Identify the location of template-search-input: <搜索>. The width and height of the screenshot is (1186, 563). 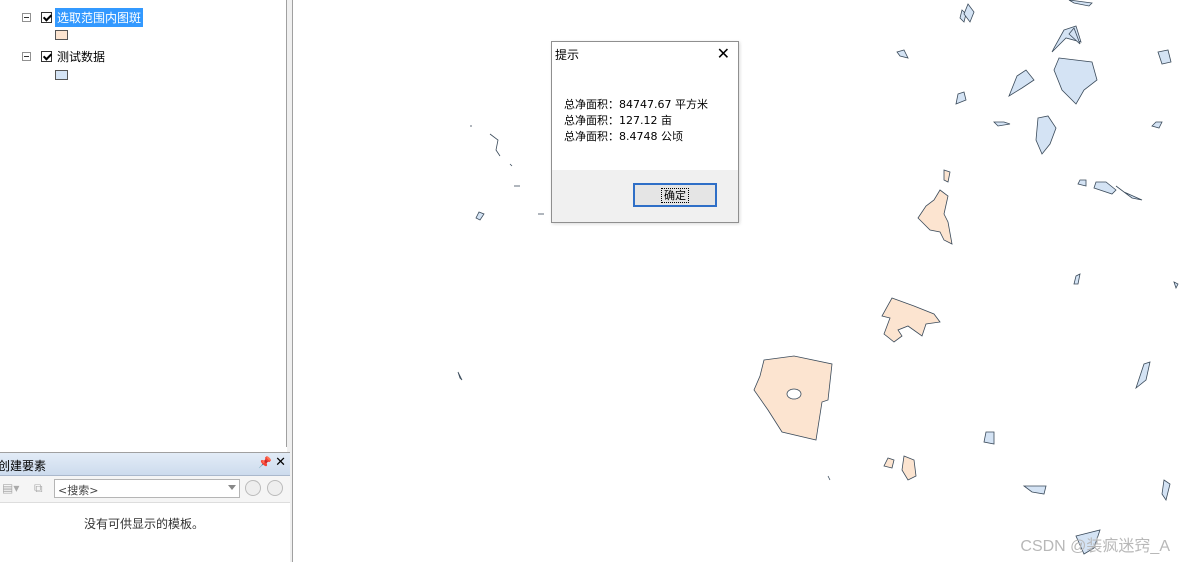
(147, 488).